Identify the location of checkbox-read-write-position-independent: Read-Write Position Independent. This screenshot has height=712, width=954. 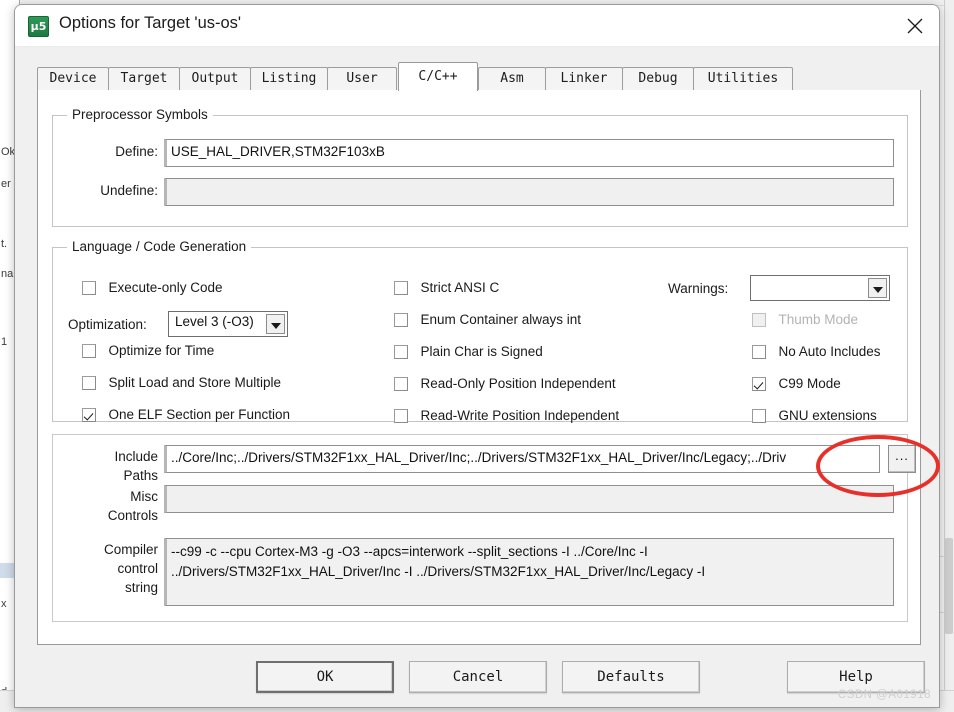
(506, 416).